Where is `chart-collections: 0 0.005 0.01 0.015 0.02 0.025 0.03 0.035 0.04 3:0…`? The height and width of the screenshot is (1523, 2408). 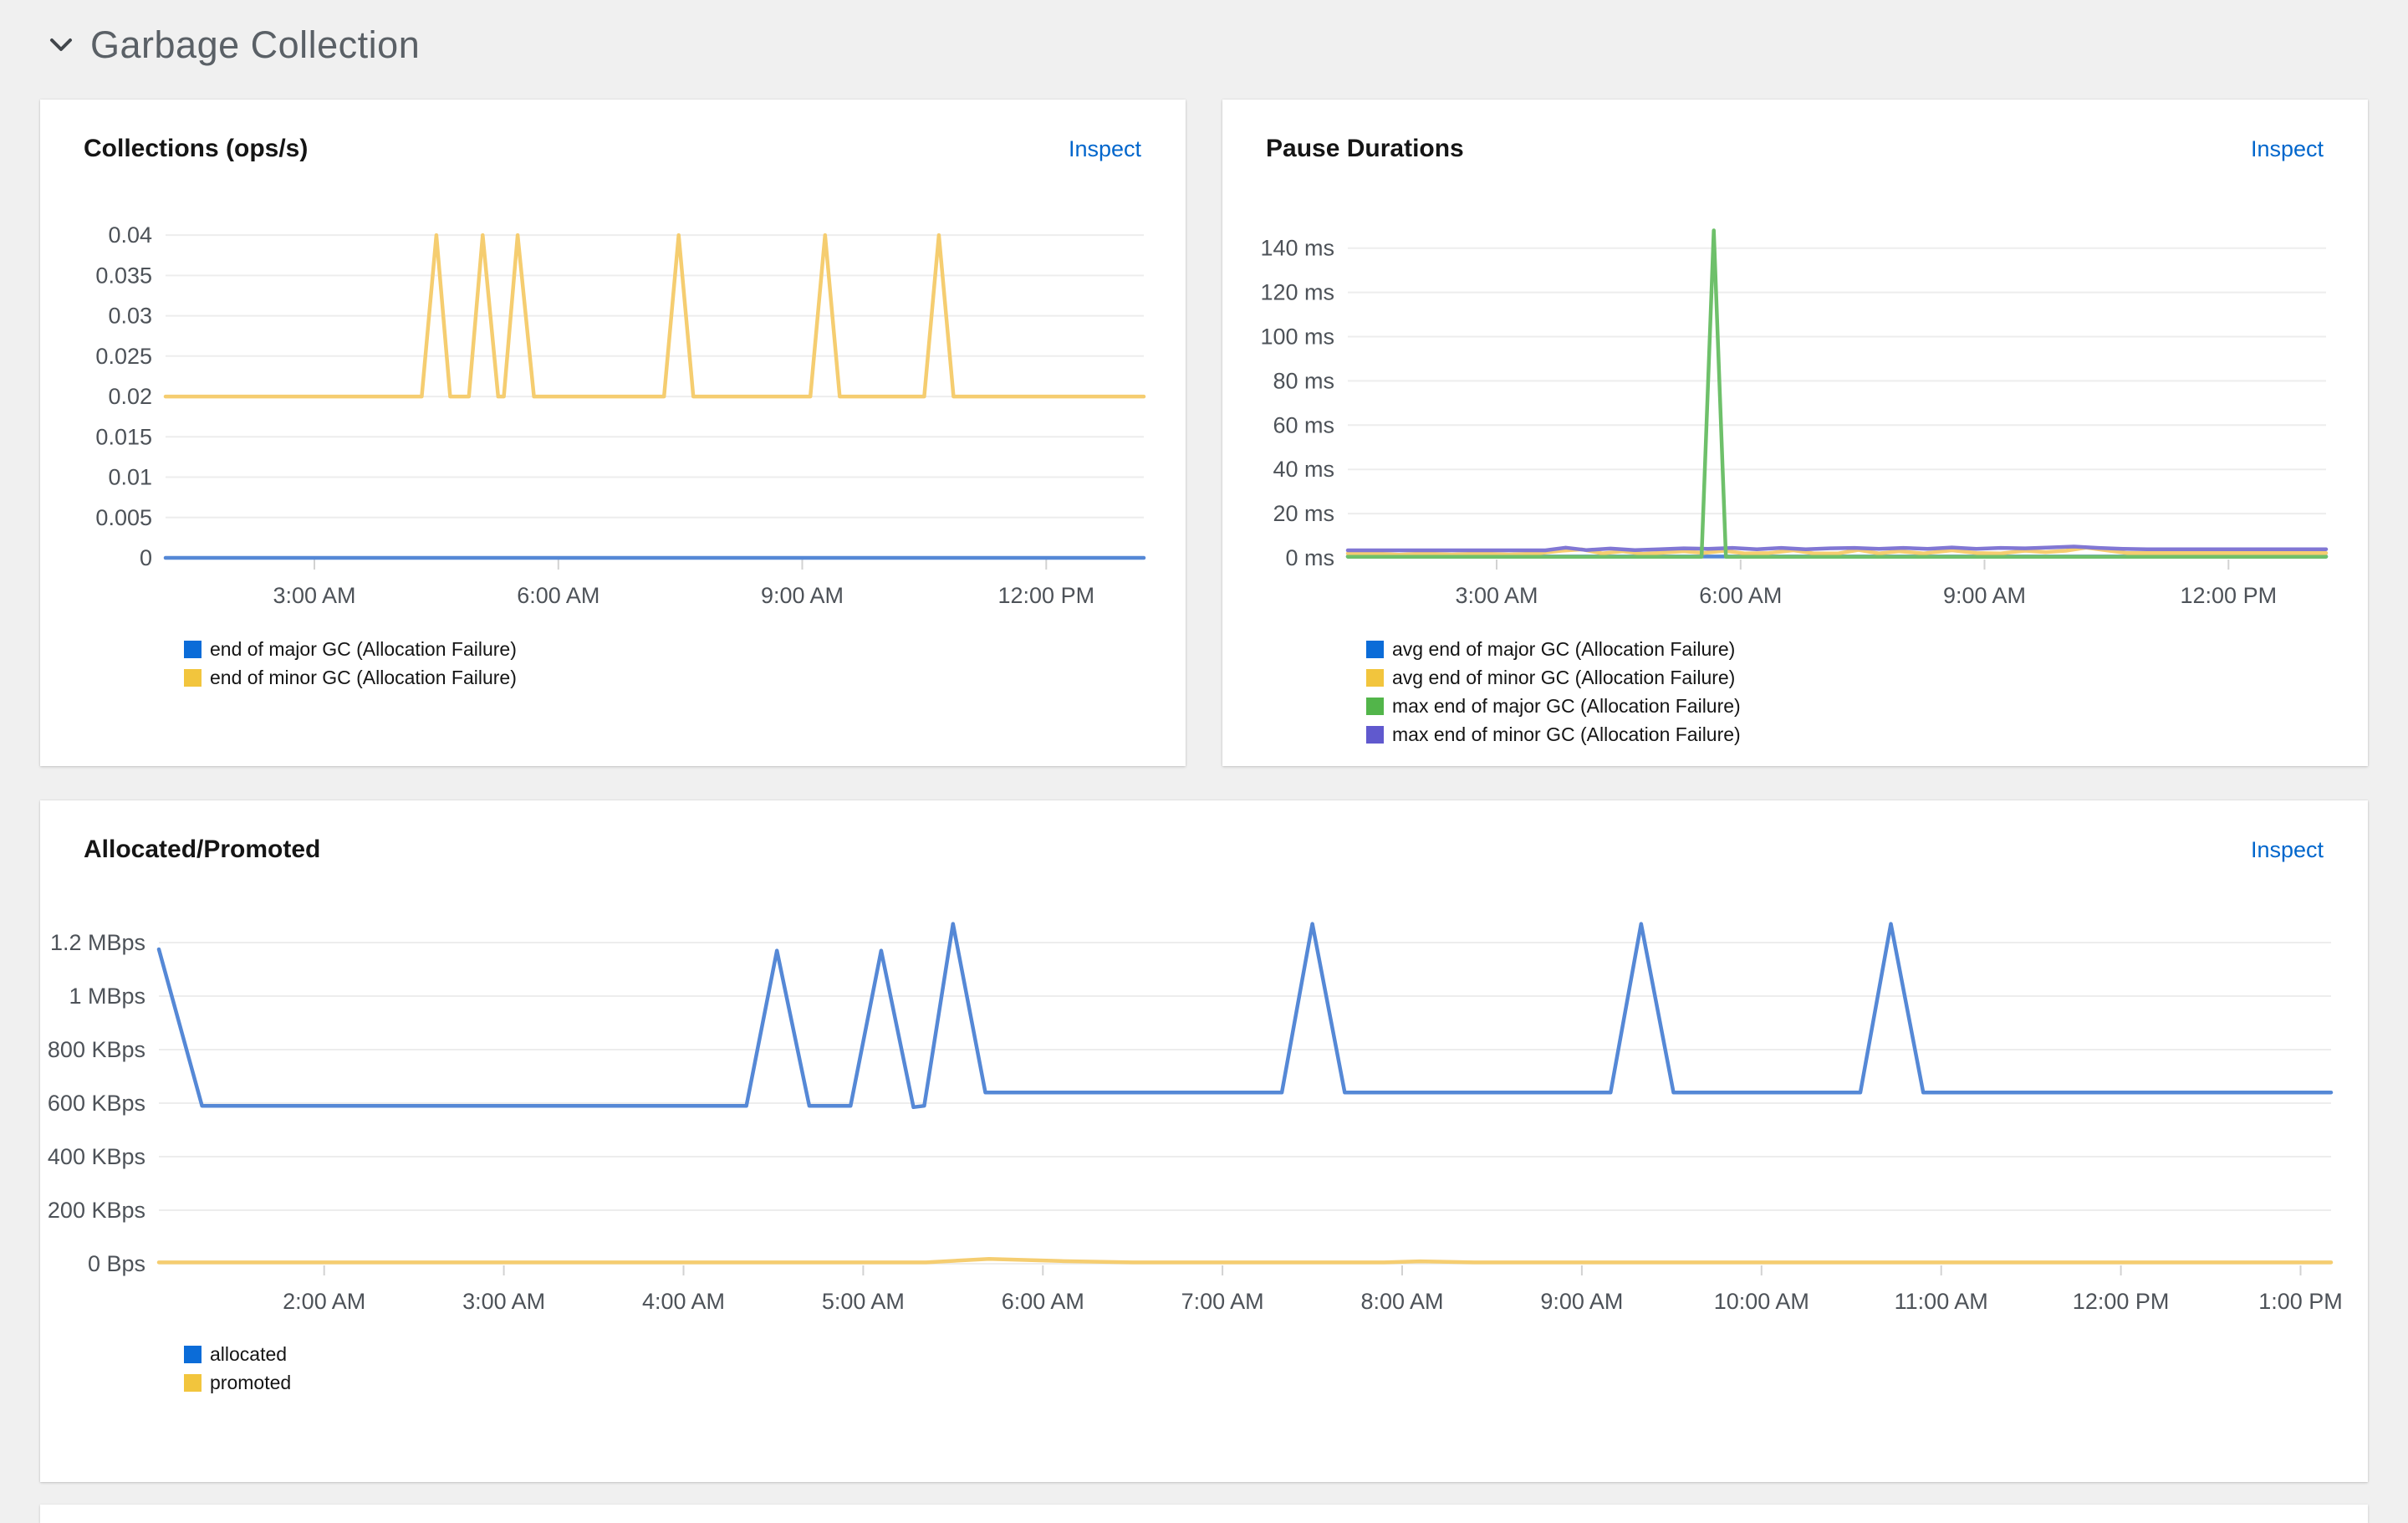 chart-collections: 0 0.005 0.01 0.015 0.02 0.025 0.03 0.035 0.04 3:0… is located at coordinates (621, 415).